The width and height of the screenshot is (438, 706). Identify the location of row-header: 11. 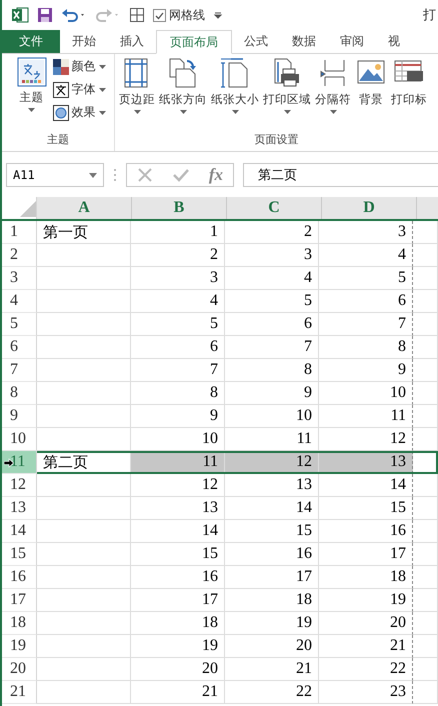
(19, 462).